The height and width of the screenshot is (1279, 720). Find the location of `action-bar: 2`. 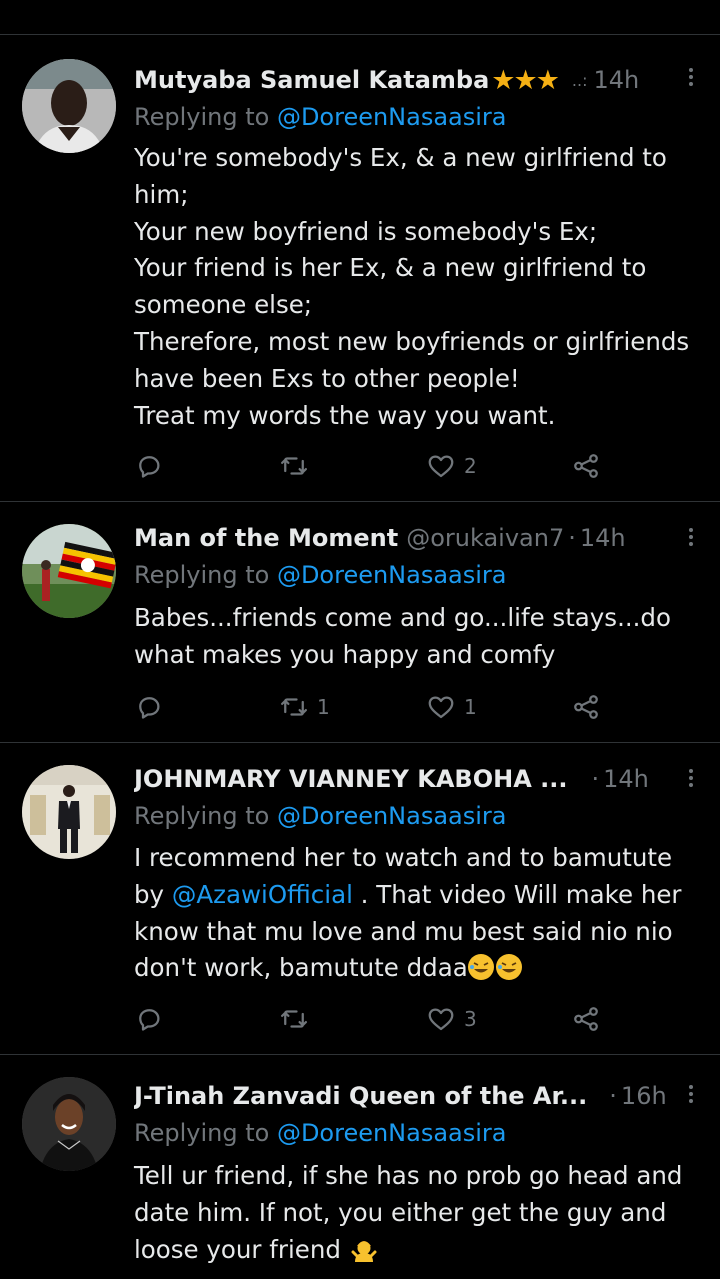

action-bar: 2 is located at coordinates (374, 466).